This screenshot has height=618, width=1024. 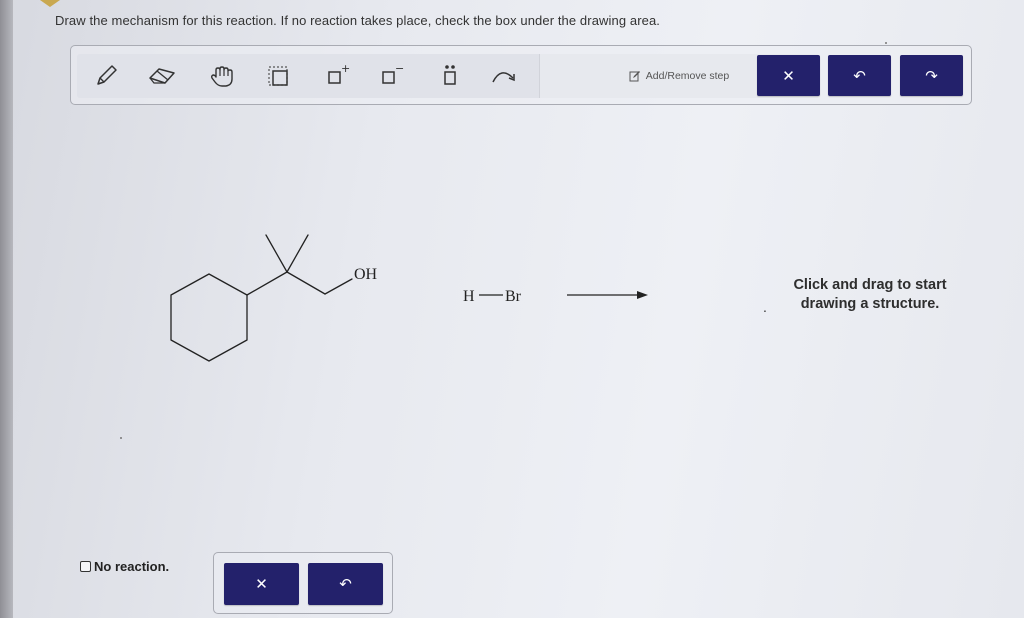 What do you see at coordinates (50, 3) in the screenshot?
I see `collapse-arrow-icon` at bounding box center [50, 3].